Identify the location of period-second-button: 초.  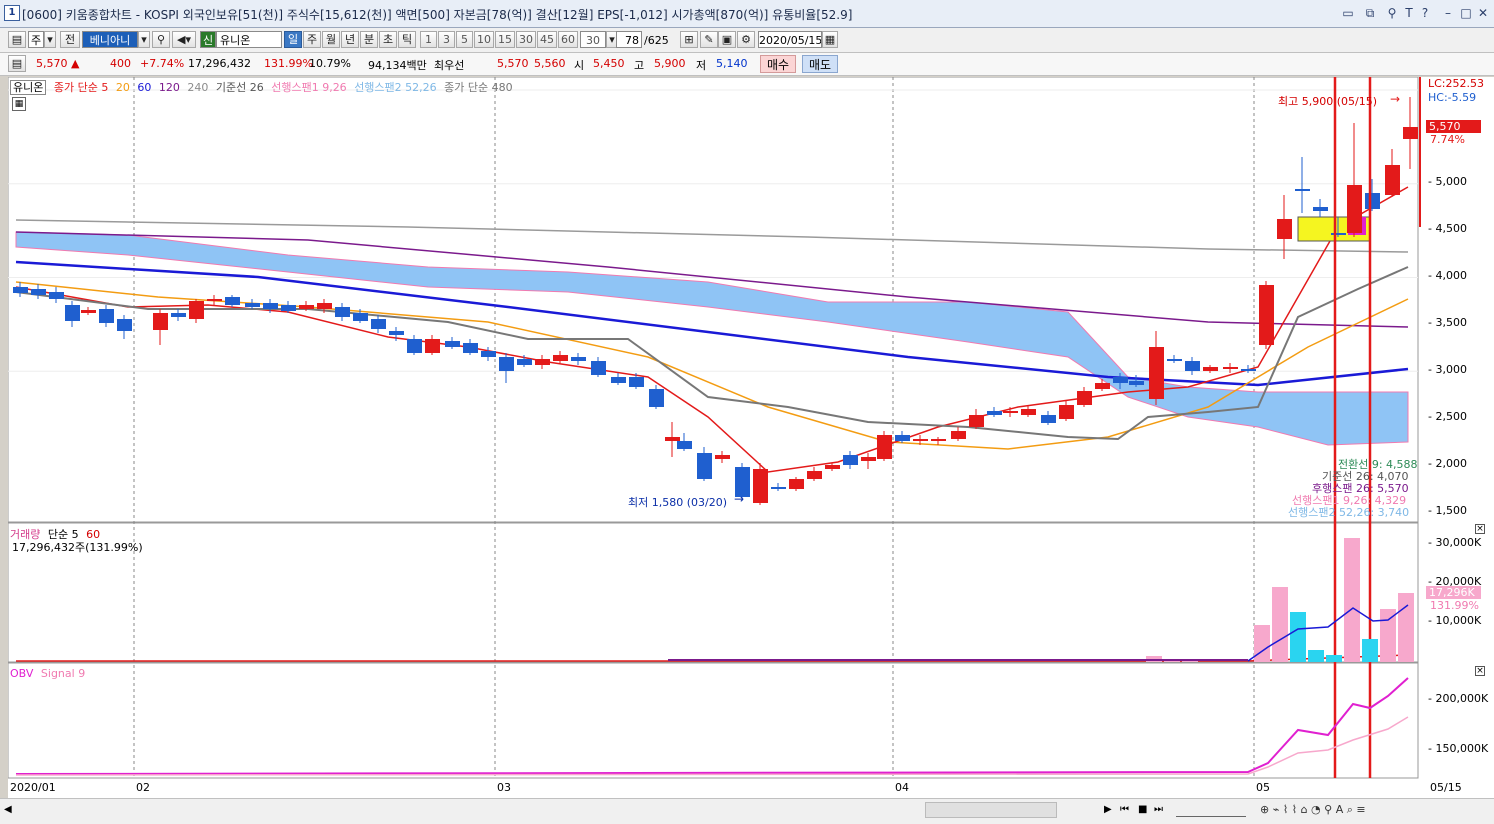
(388, 39).